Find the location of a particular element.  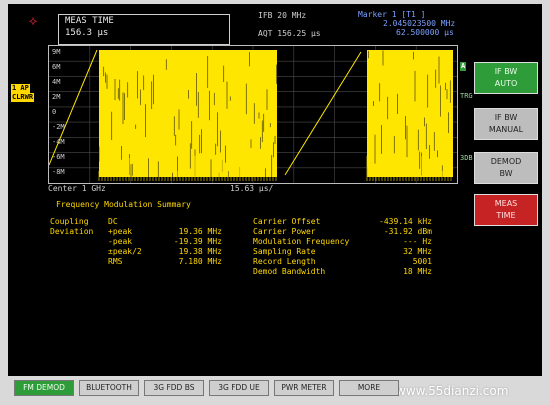

ifbw-label: IFB 20 MHz is located at coordinates (282, 15).